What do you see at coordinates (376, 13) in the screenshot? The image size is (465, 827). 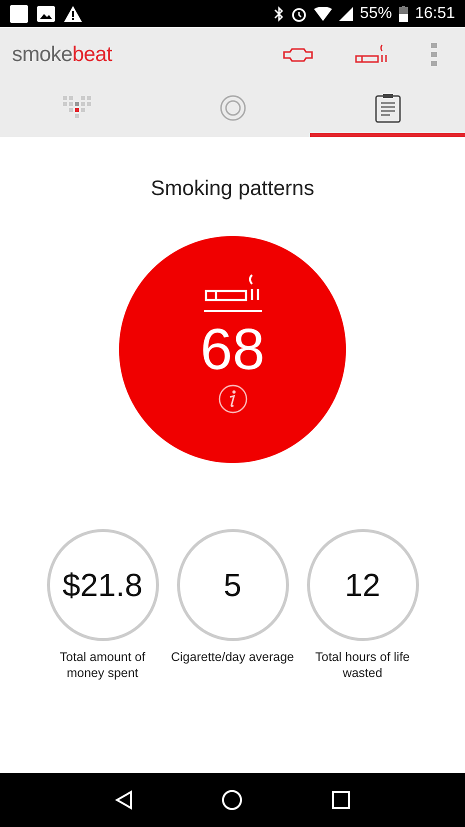 I see `battery-percent: 55%` at bounding box center [376, 13].